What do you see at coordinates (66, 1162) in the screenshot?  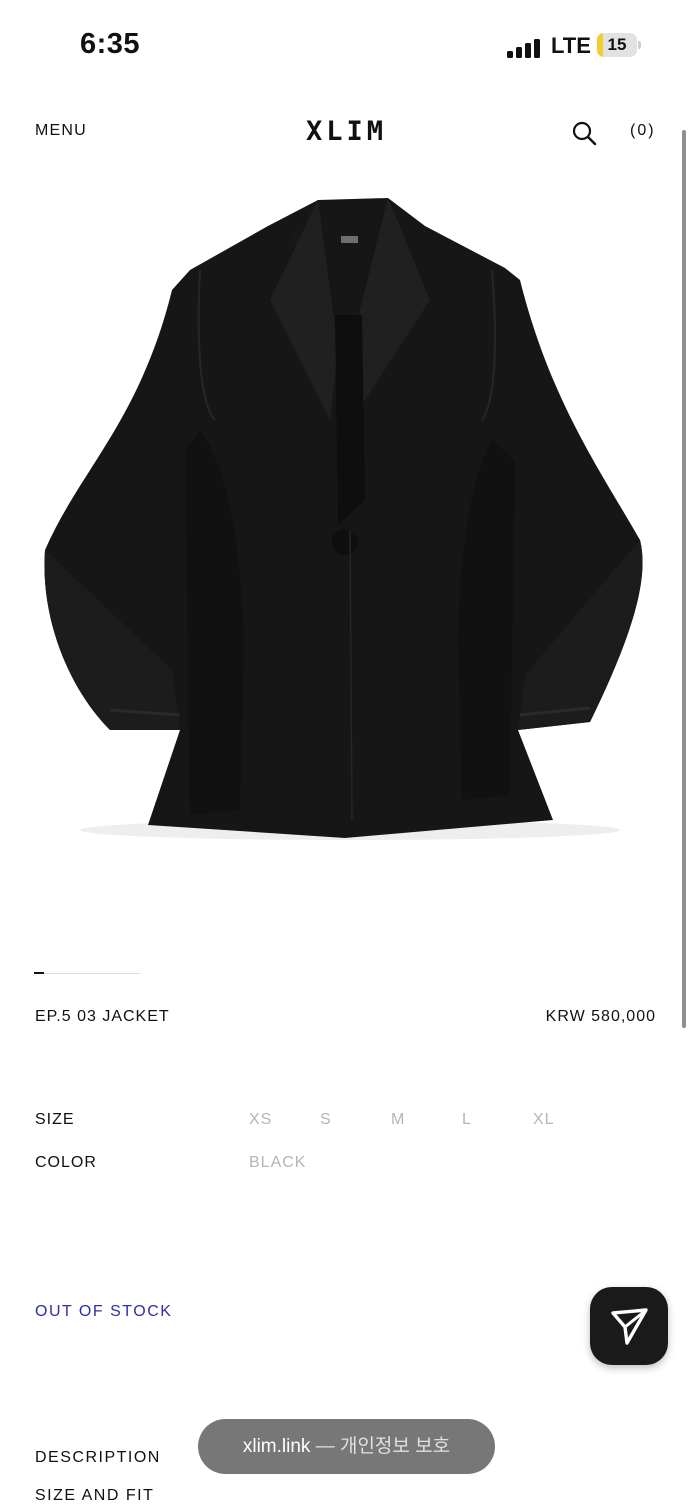 I see `color-label: COLOR` at bounding box center [66, 1162].